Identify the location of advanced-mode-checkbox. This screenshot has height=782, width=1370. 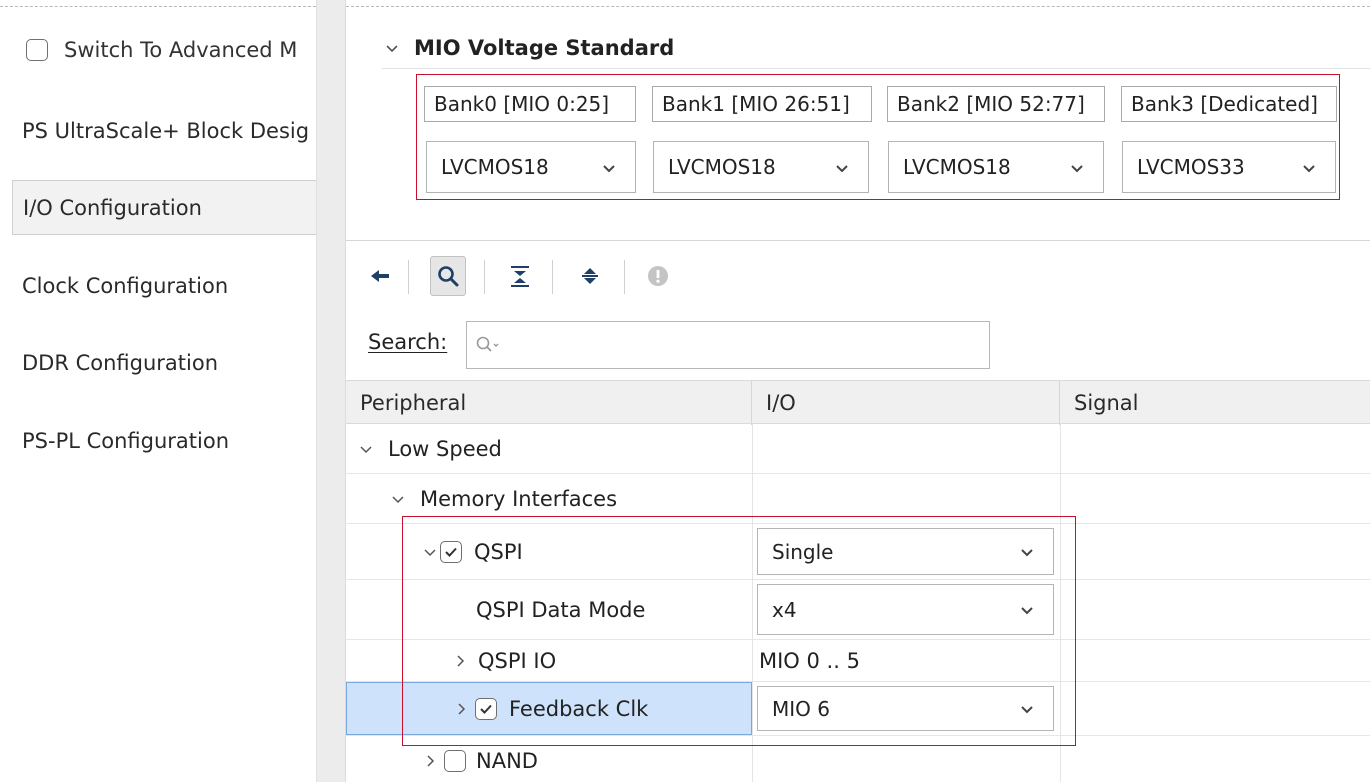
(37, 50).